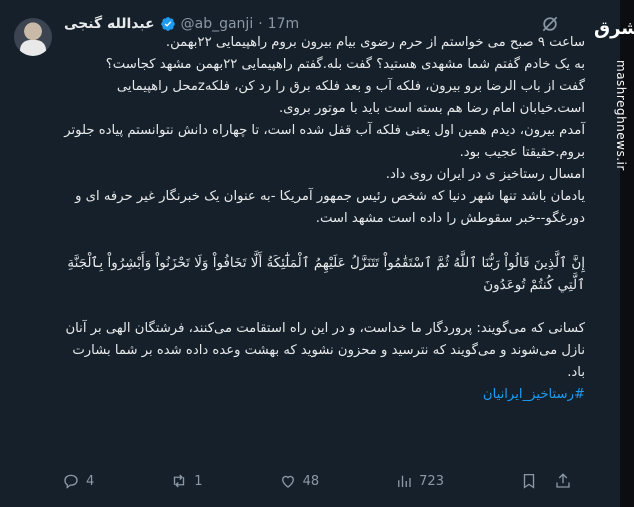  I want to click on like-count: 48, so click(311, 481).